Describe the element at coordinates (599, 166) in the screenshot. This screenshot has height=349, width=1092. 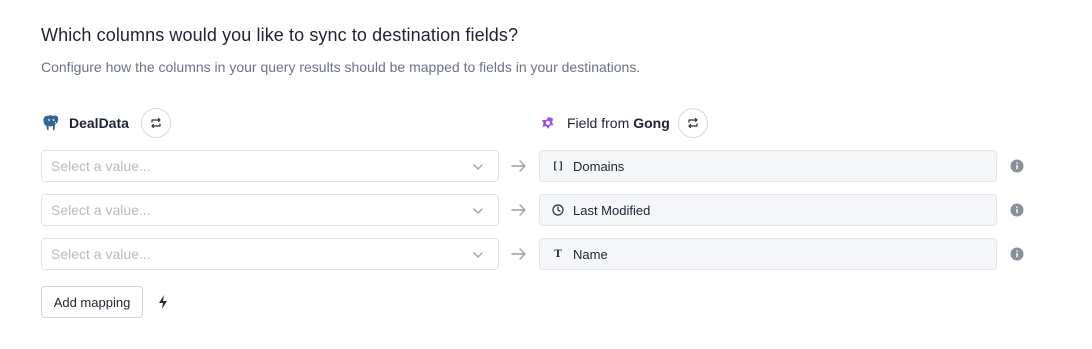
I see `field-label: Domains` at that location.